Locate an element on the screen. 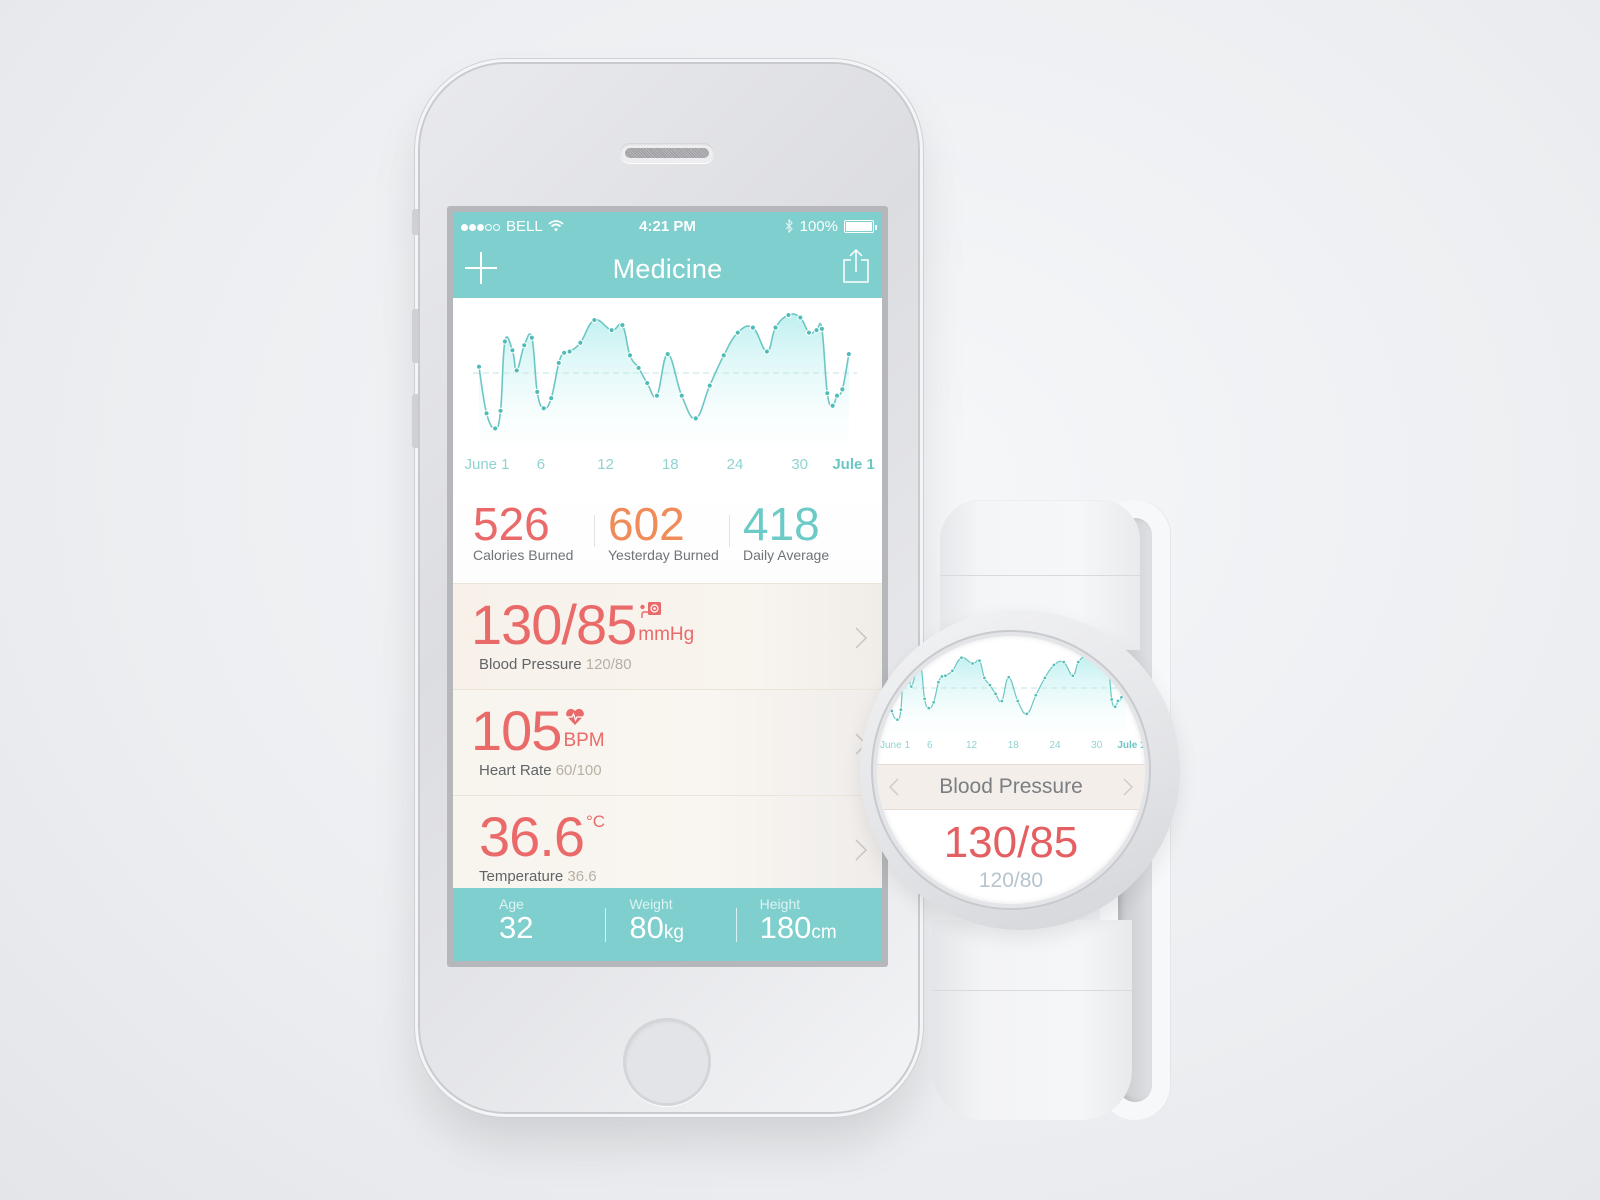 The image size is (1600, 1200). row-label: Temperature is located at coordinates (521, 876).